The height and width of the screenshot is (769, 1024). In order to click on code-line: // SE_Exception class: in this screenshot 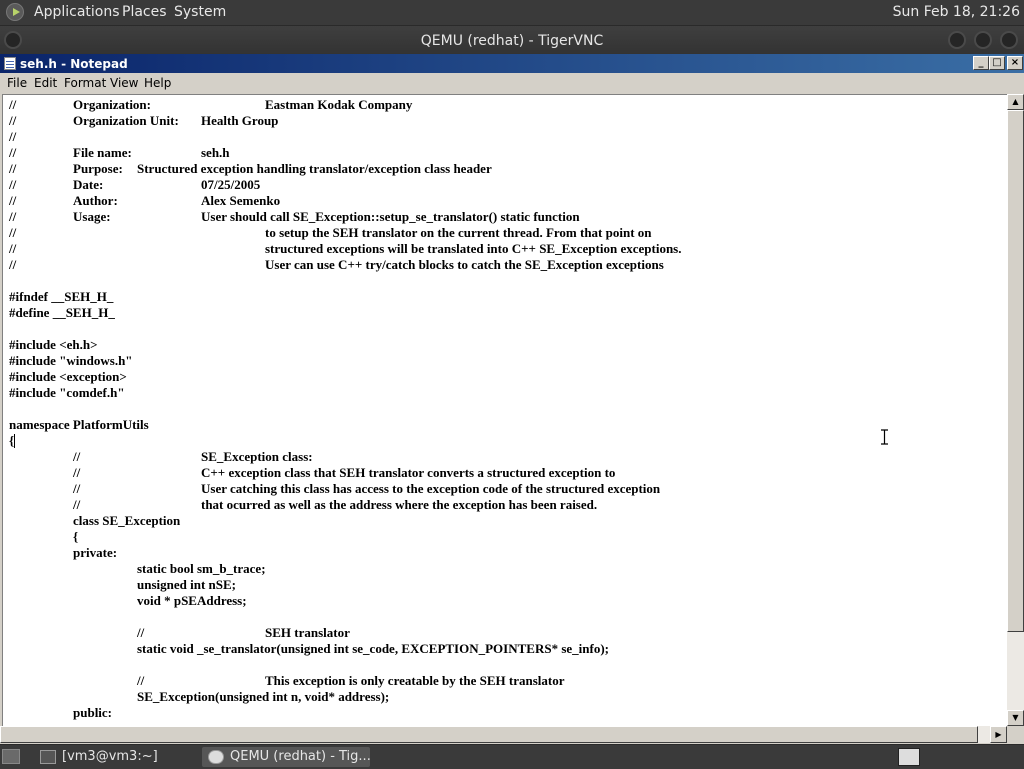, I will do `click(161, 456)`.